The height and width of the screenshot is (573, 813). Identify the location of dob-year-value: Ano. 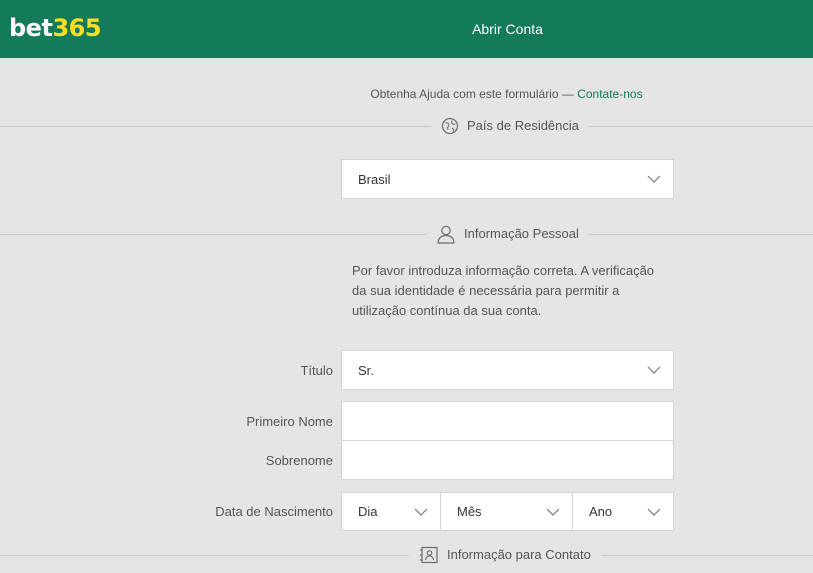
(601, 511).